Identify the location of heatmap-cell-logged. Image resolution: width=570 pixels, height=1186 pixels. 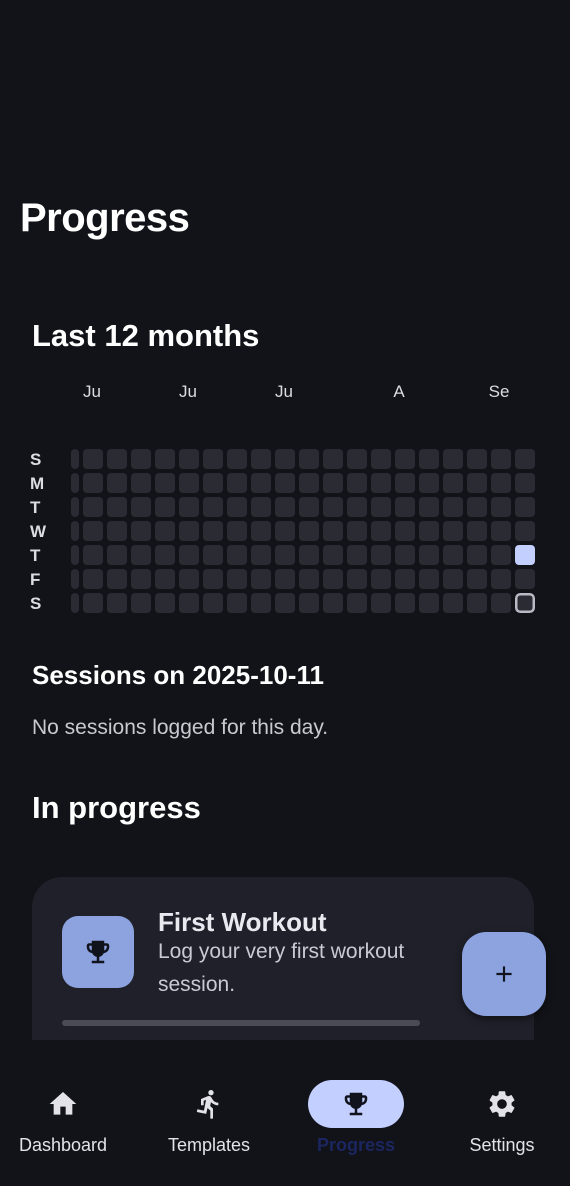
(525, 555).